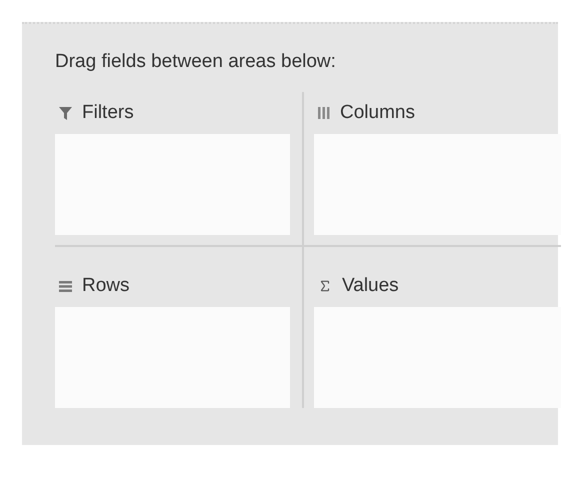  I want to click on area-label: Filters, so click(108, 112).